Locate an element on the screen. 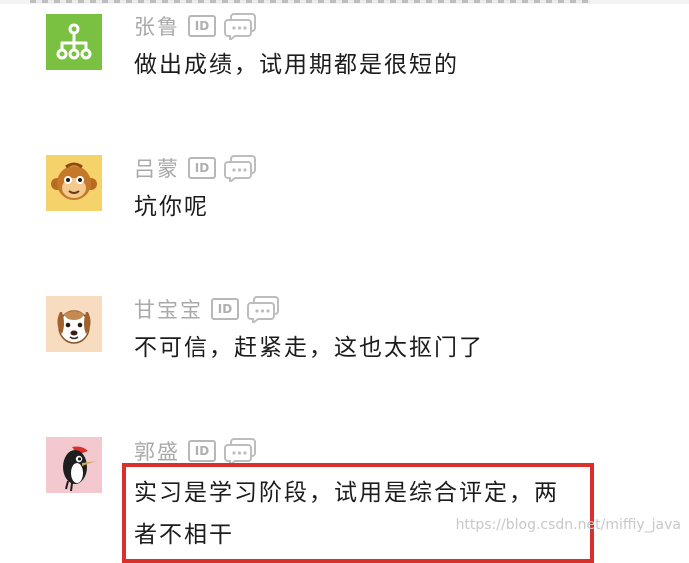 The width and height of the screenshot is (689, 563). woodpecker-icon is located at coordinates (74, 465).